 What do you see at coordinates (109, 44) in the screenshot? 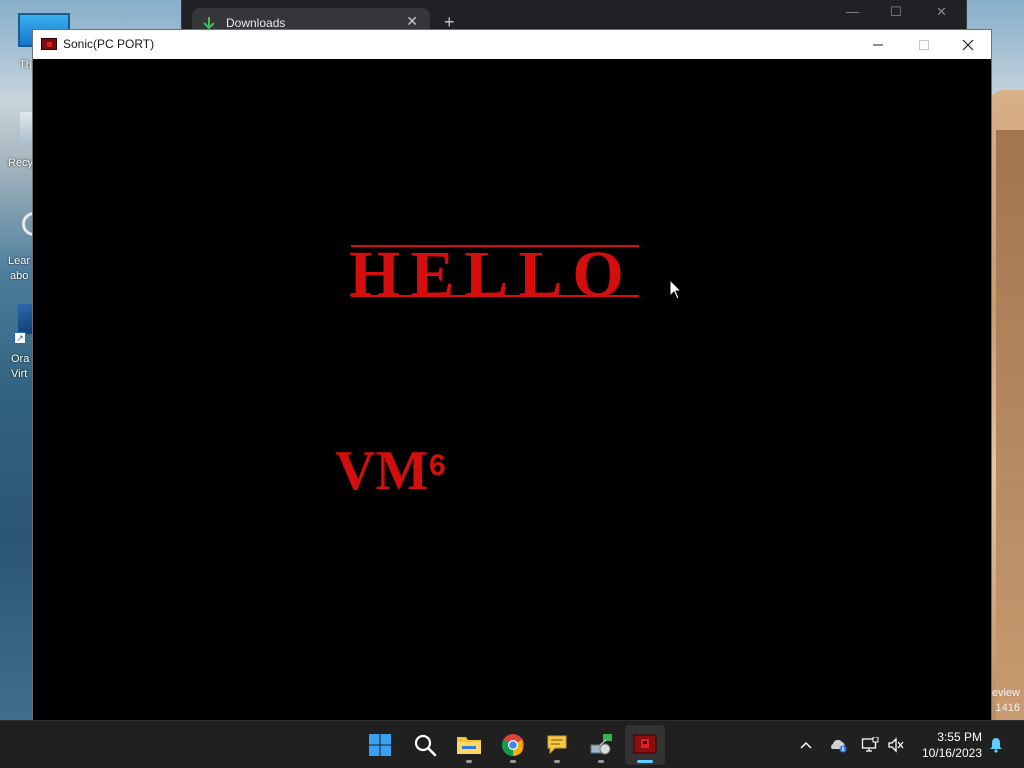
I see `window-title: Sonic(PC PORT)` at bounding box center [109, 44].